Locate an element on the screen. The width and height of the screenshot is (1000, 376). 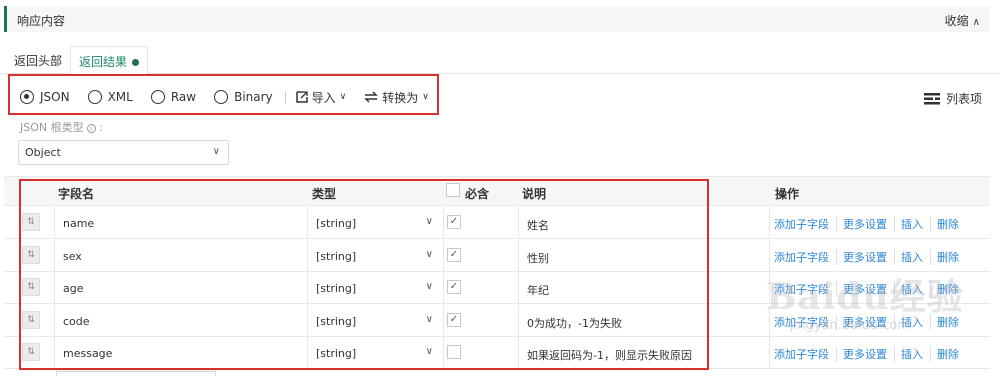
collapse-label: 收缩 is located at coordinates (956, 21).